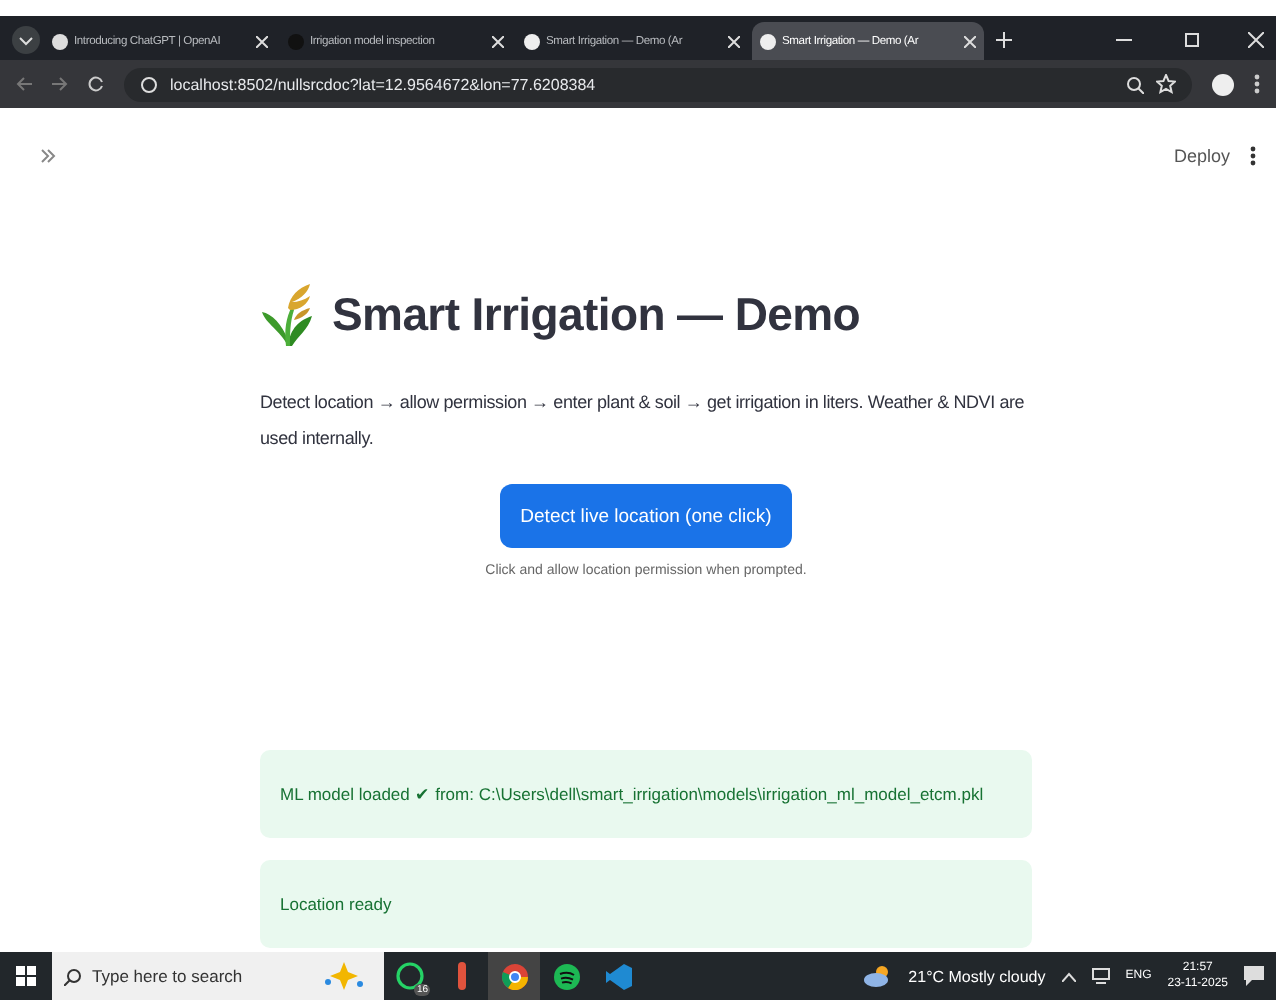 The height and width of the screenshot is (1000, 1276). I want to click on taskbar-search-field: Type here to search, so click(178, 976).